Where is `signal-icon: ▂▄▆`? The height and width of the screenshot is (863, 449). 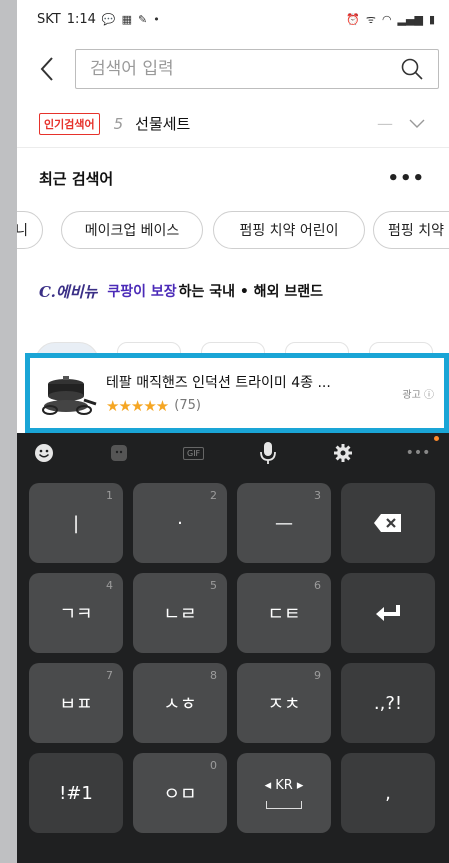
signal-icon: ▂▄▆ is located at coordinates (410, 19).